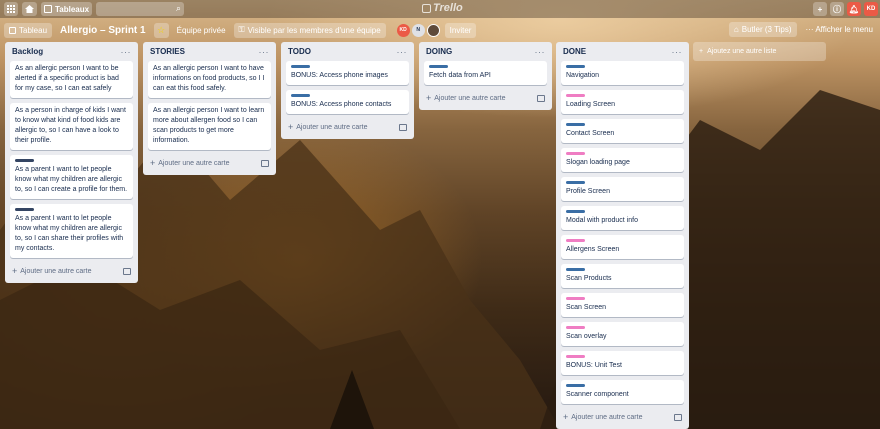 The image size is (880, 429). What do you see at coordinates (29, 9) in the screenshot?
I see `home-icon` at bounding box center [29, 9].